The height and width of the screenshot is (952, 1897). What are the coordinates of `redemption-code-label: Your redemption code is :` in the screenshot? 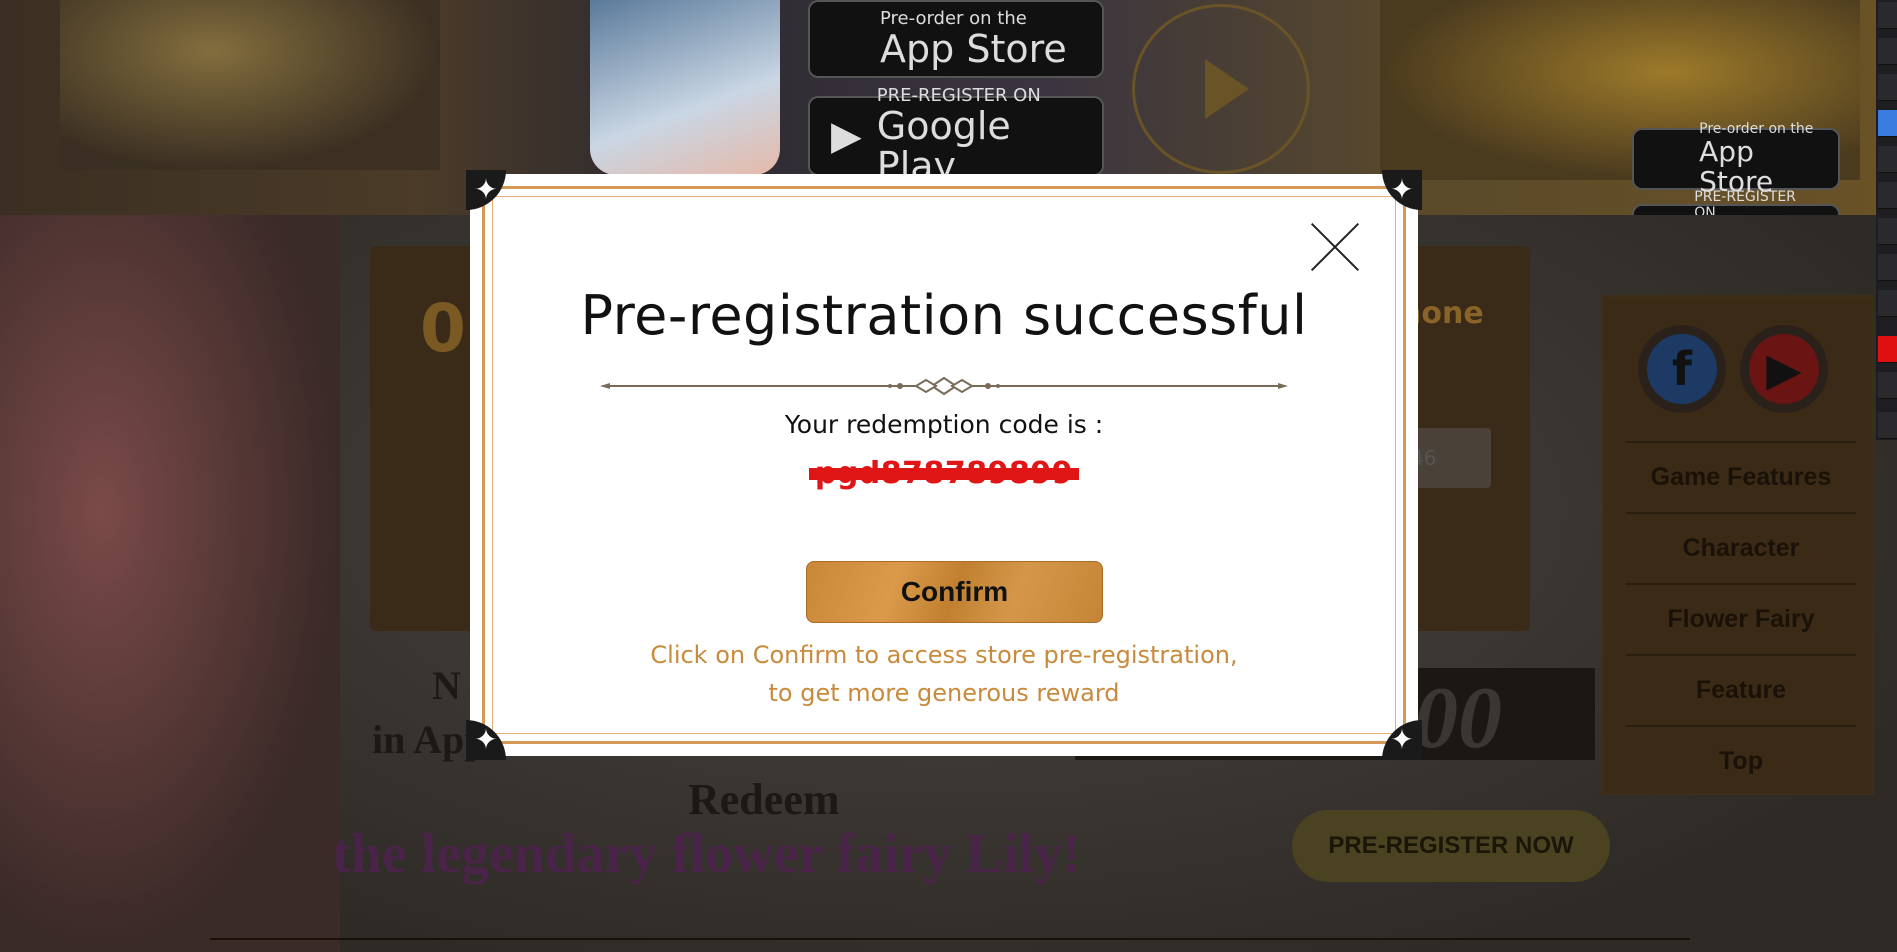 It's located at (944, 424).